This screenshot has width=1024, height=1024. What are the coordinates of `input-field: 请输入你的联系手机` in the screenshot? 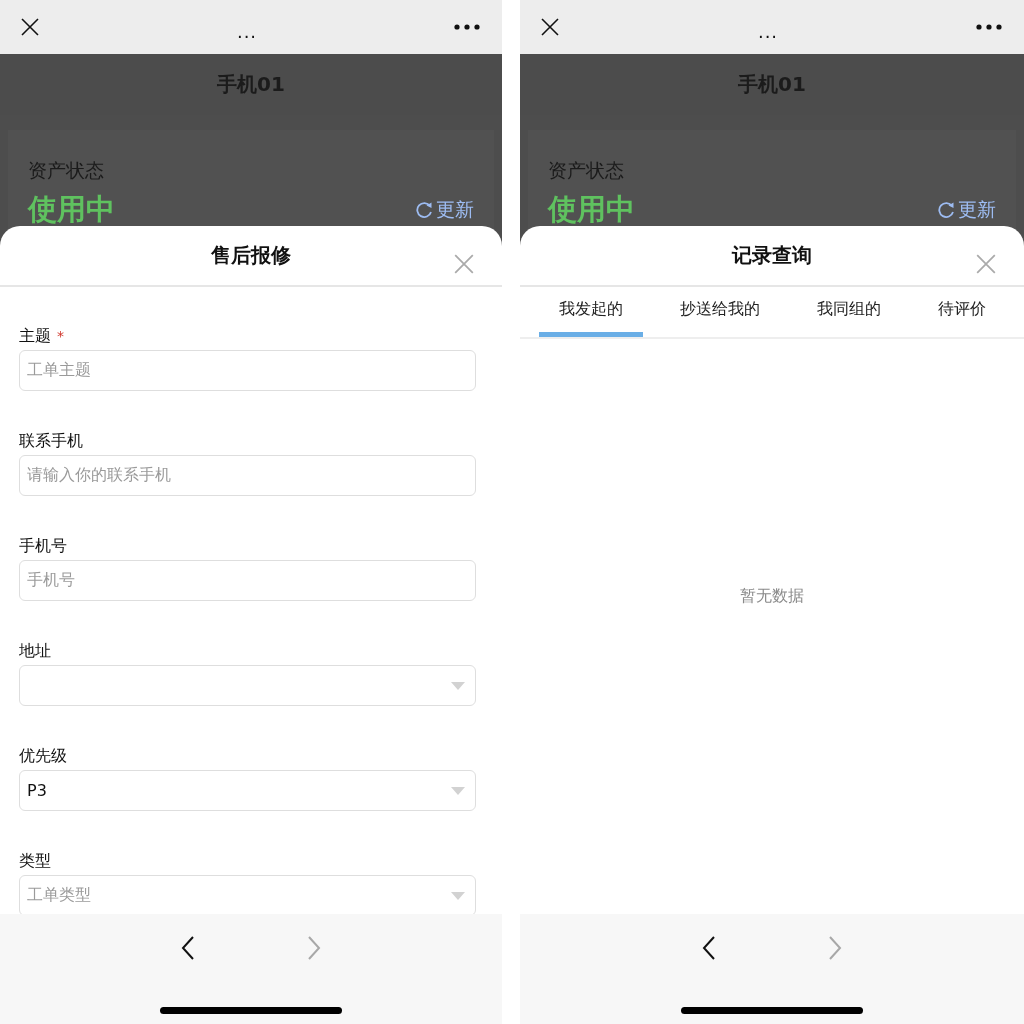 It's located at (247, 475).